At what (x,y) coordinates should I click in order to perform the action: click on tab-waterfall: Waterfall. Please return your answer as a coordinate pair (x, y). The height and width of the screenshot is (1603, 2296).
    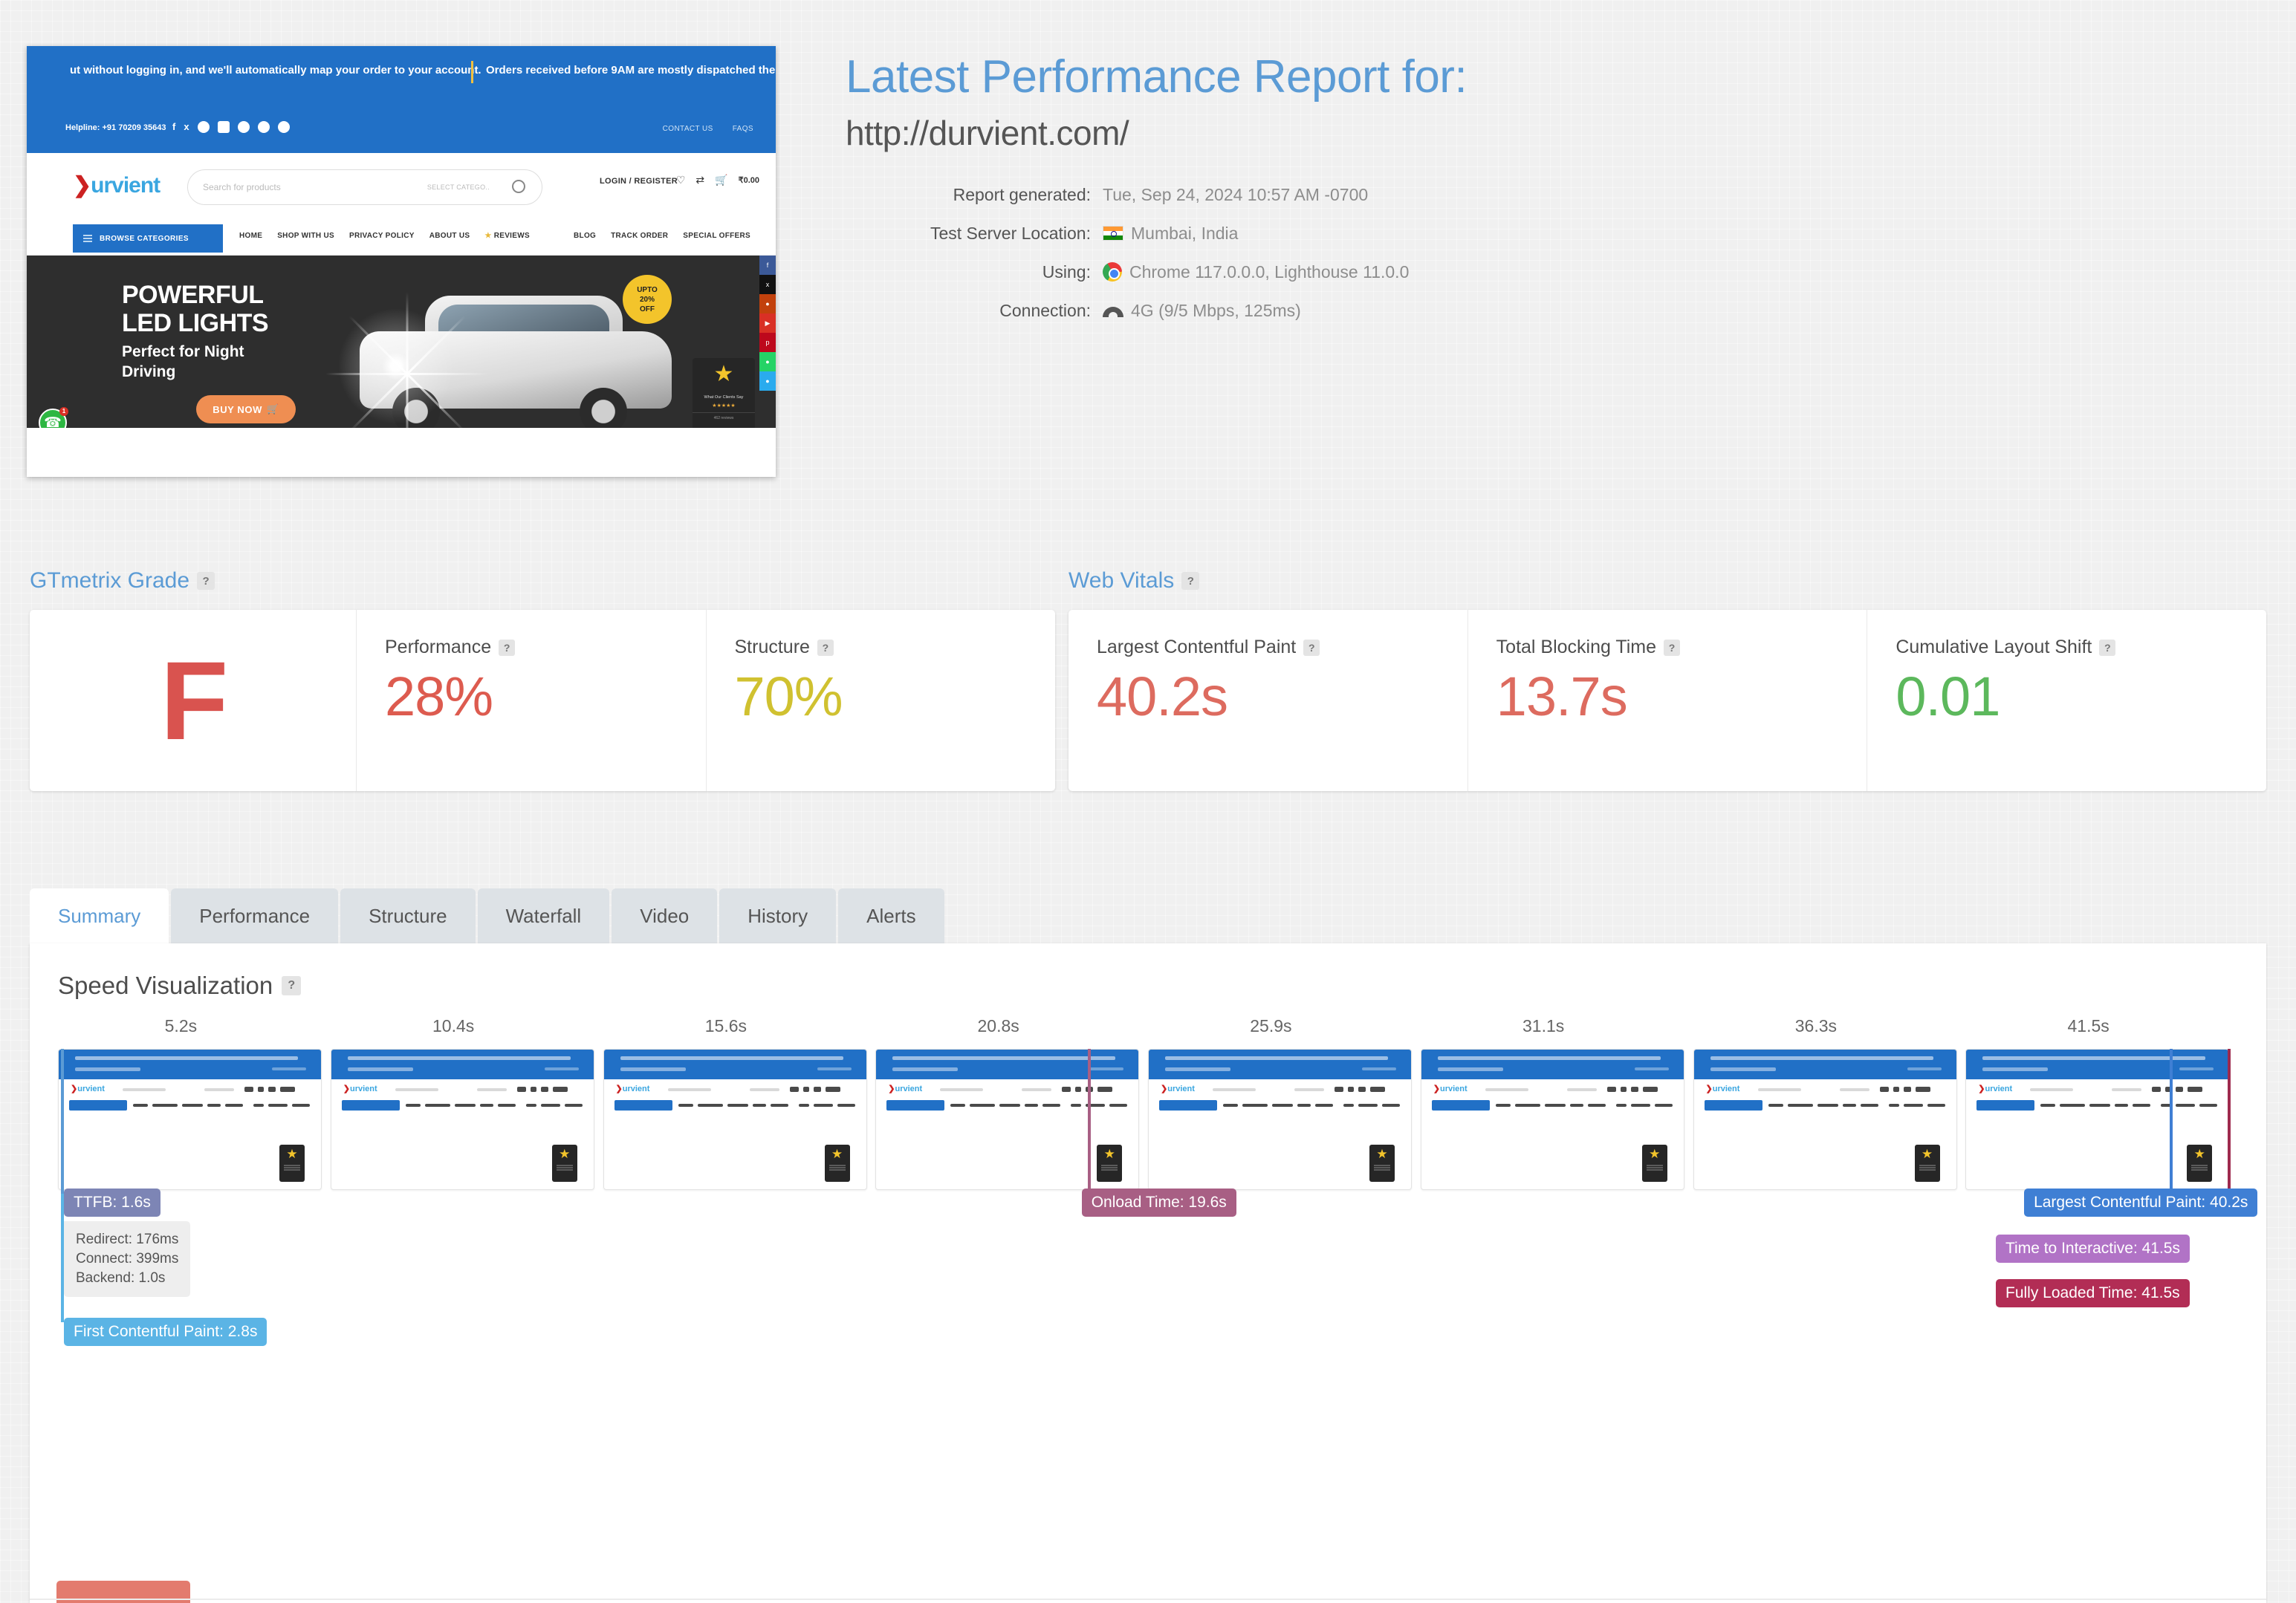
    Looking at the image, I should click on (543, 916).